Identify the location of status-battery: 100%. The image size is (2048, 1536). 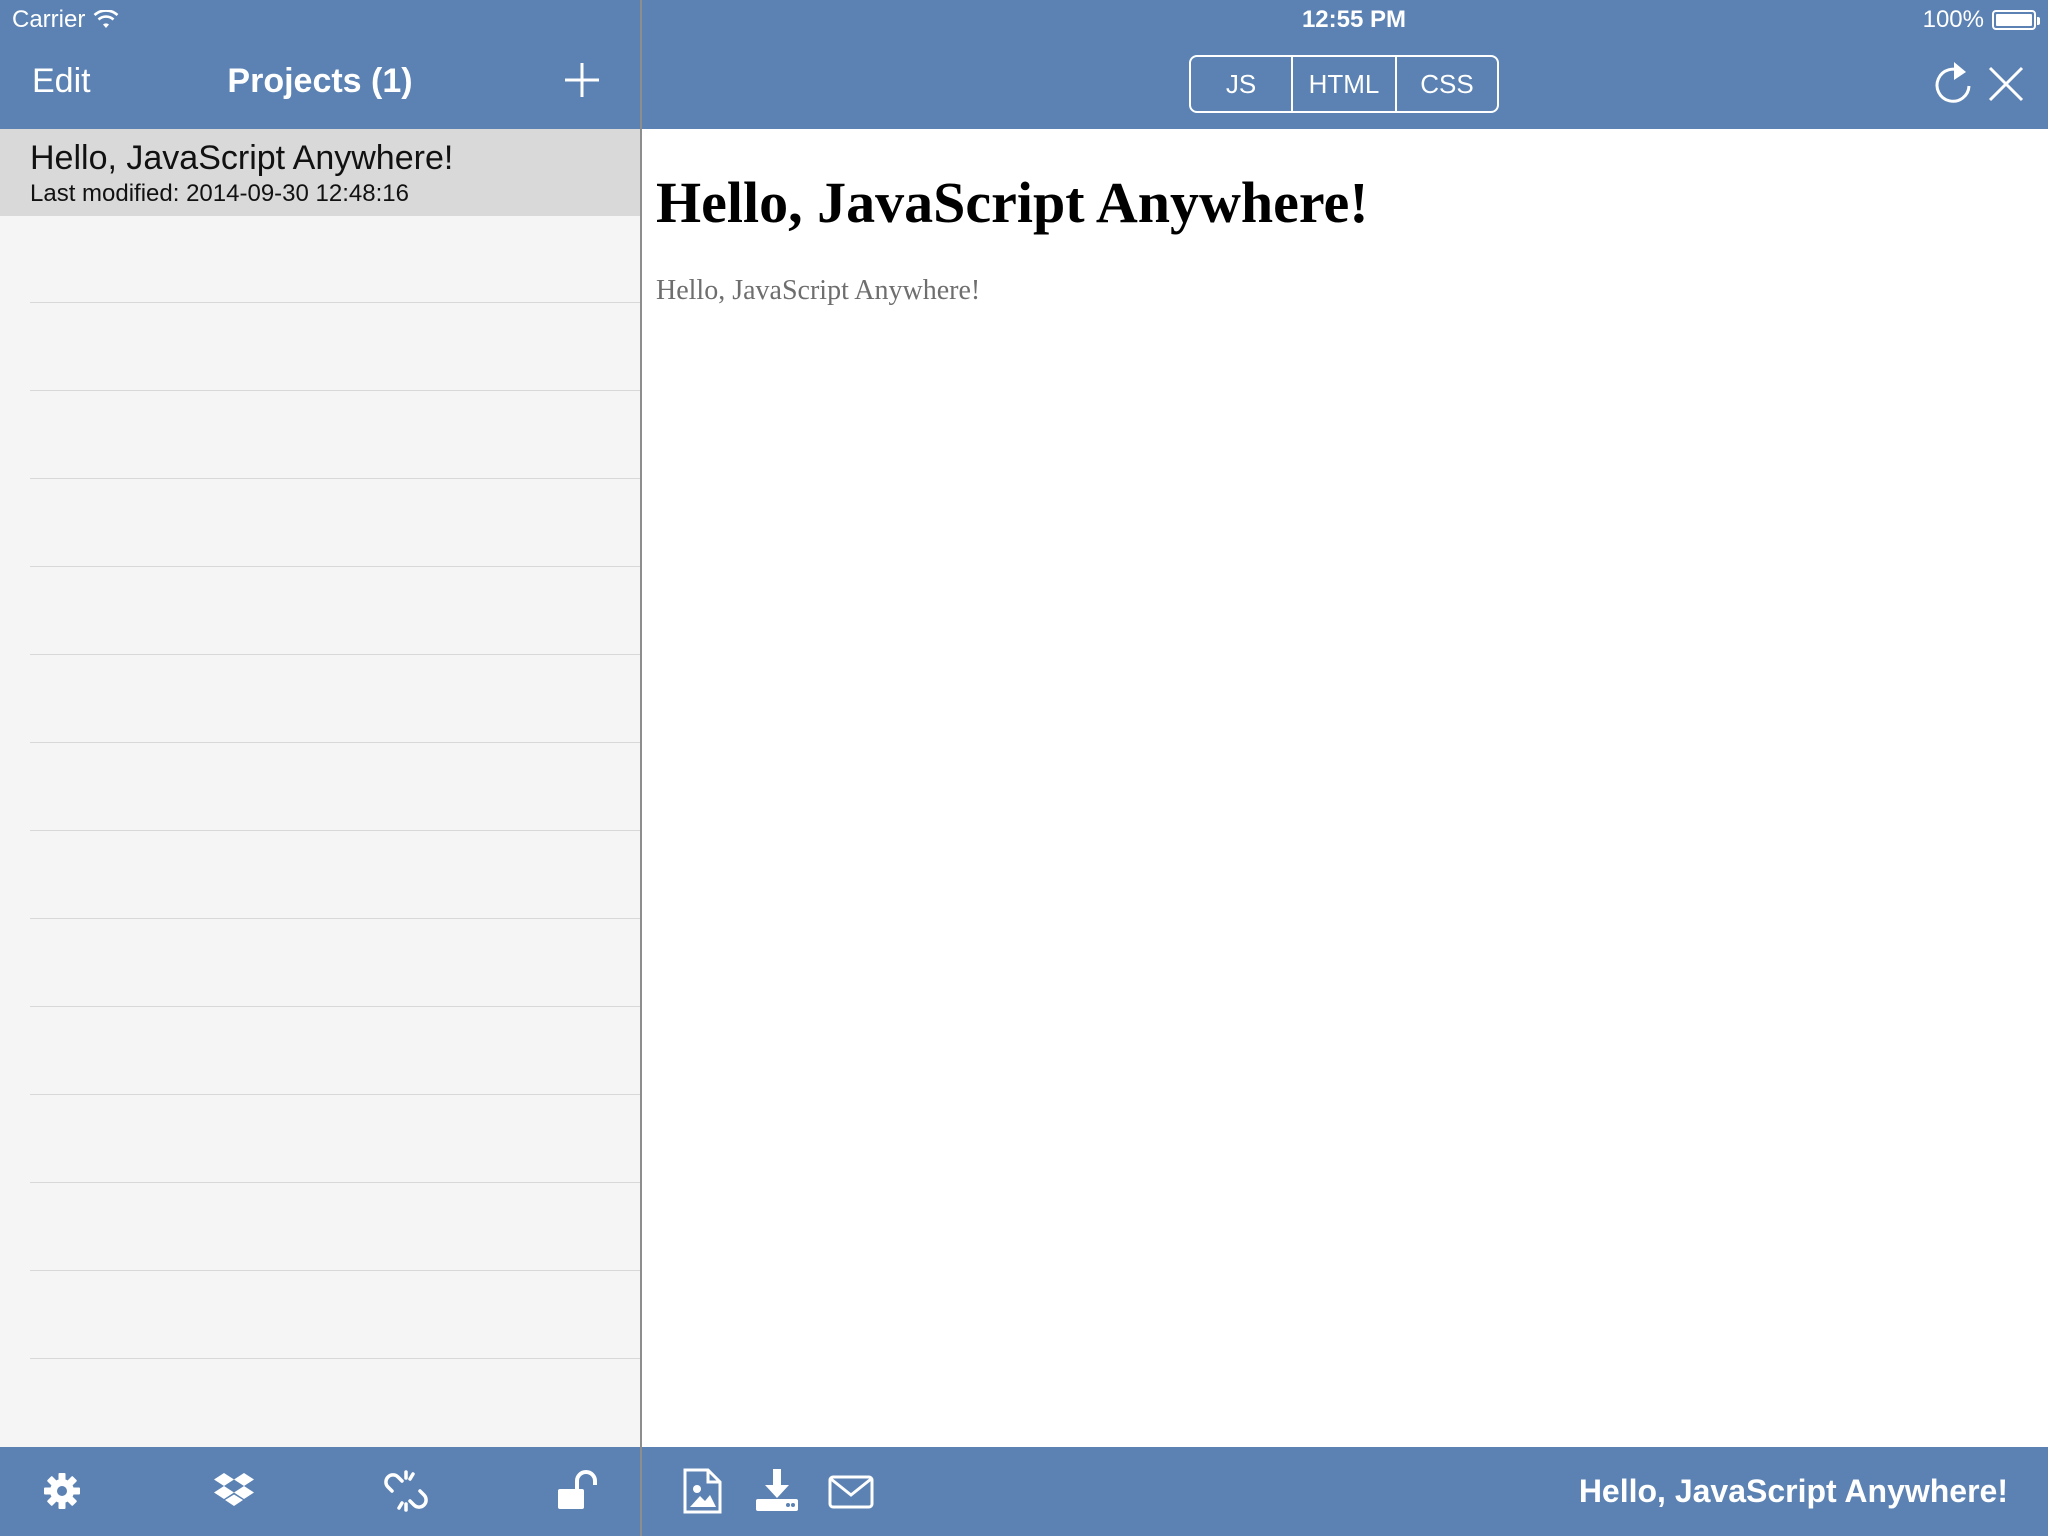
(1981, 20).